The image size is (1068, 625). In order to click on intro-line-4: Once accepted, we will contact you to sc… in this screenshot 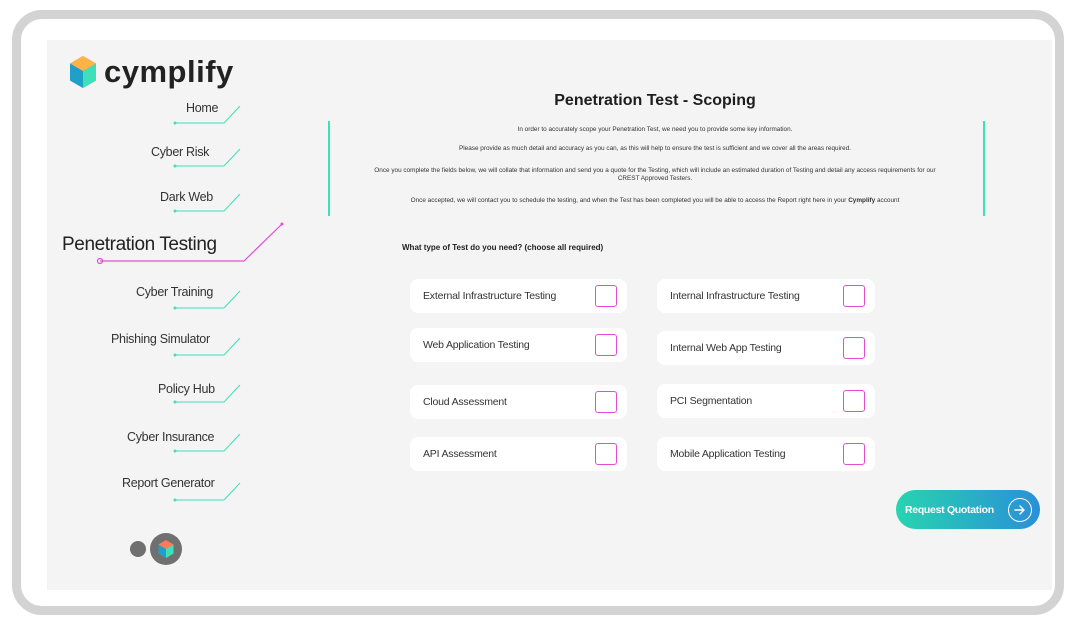, I will do `click(655, 201)`.